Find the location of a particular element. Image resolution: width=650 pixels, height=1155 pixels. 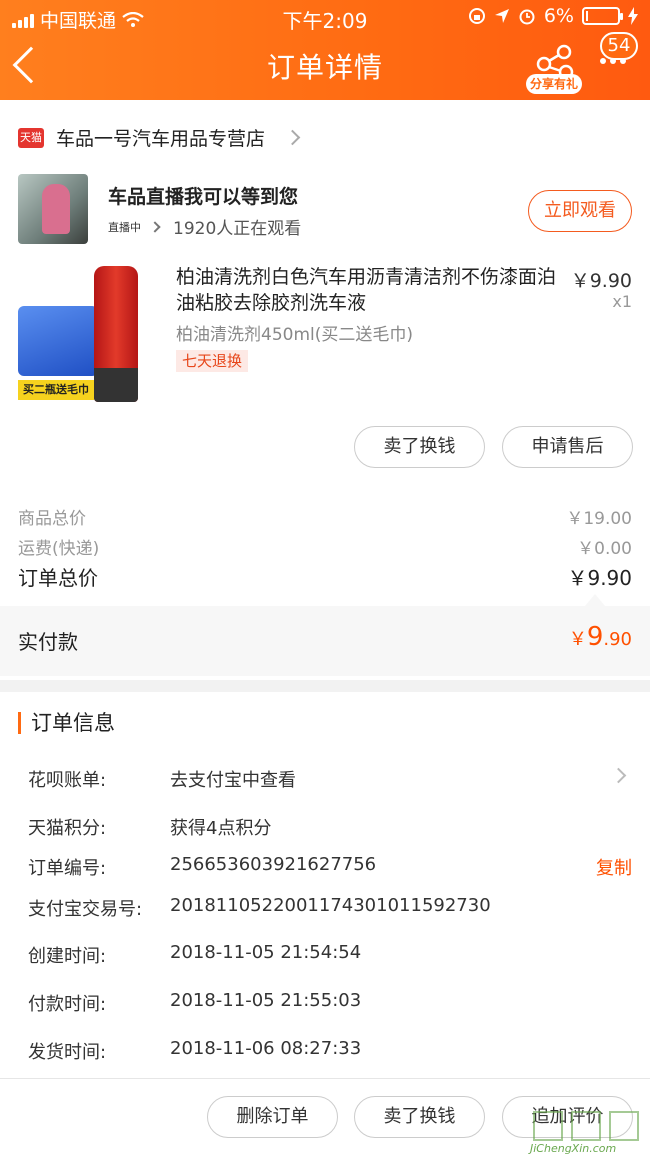

alarm-icon is located at coordinates (527, 17).